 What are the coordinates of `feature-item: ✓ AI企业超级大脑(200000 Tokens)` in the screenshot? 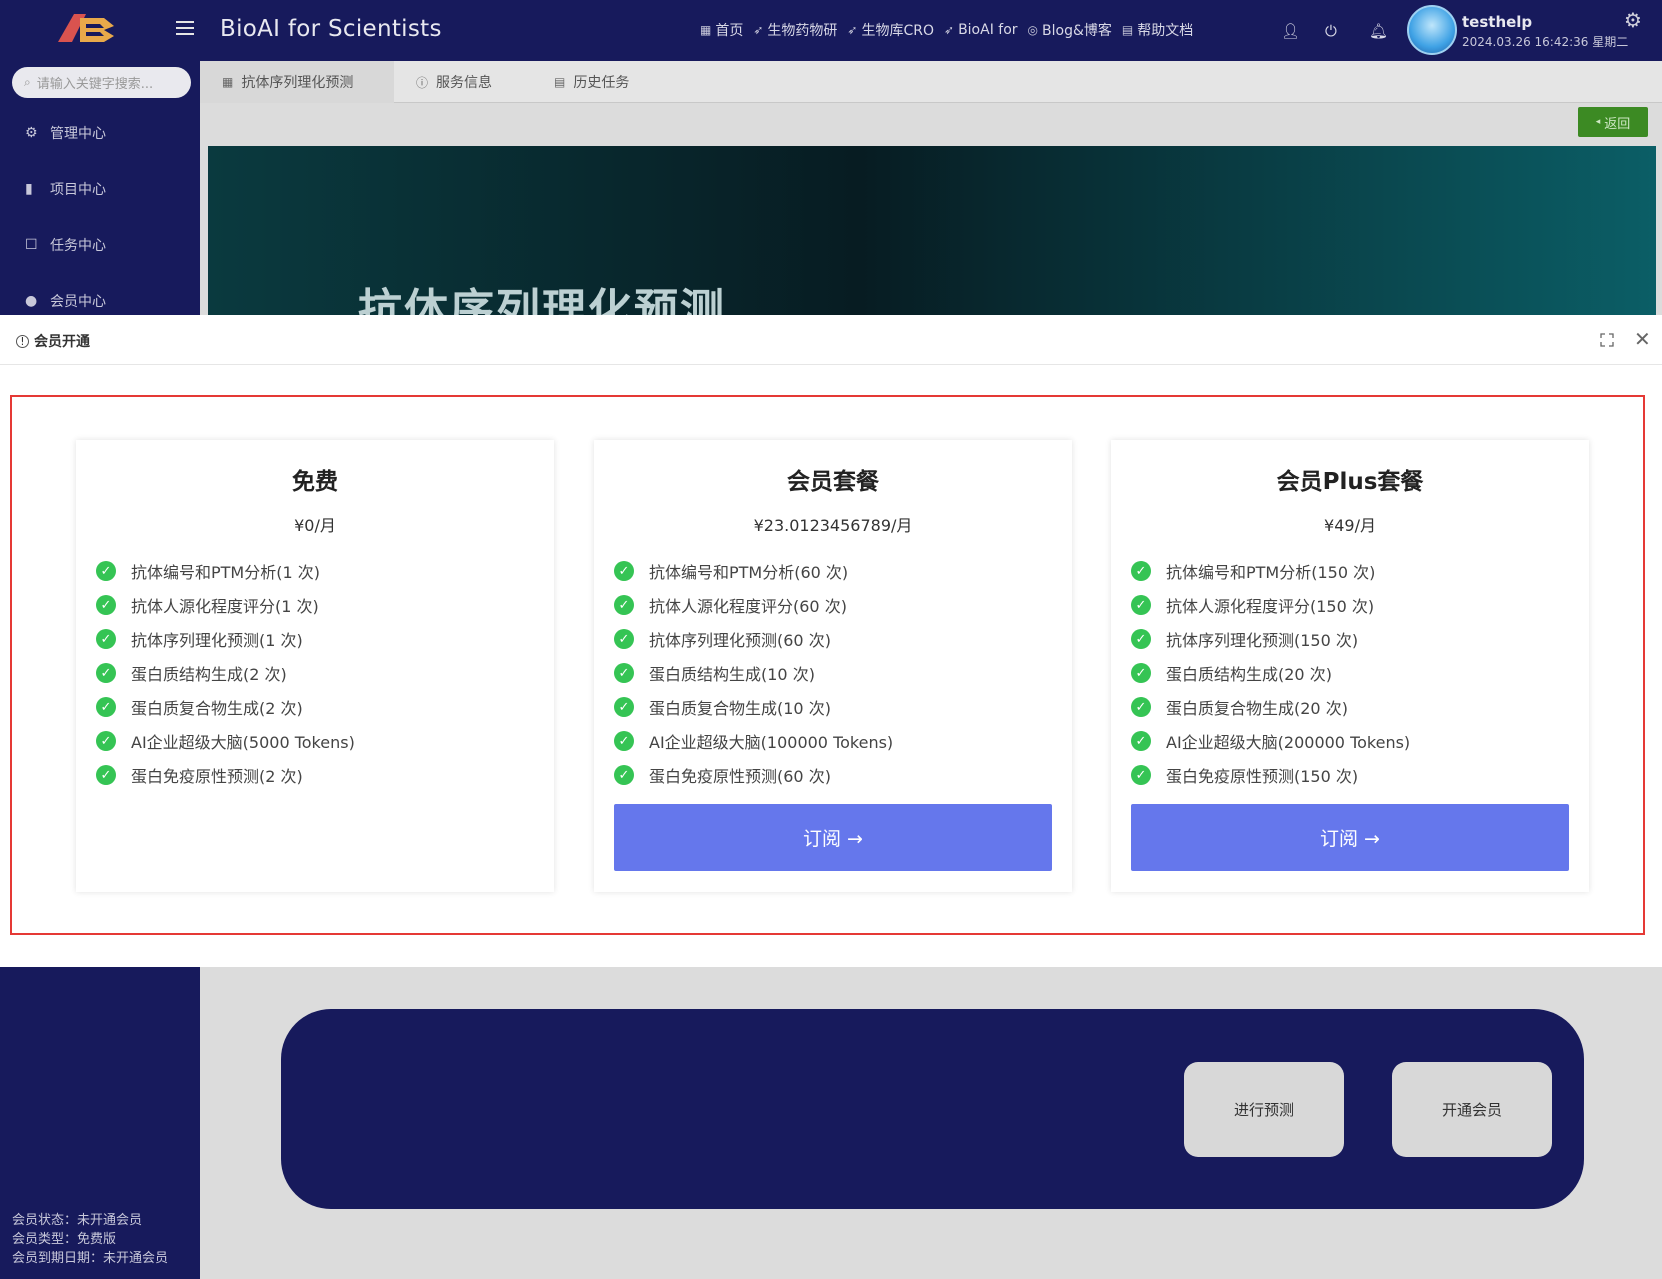 It's located at (1270, 741).